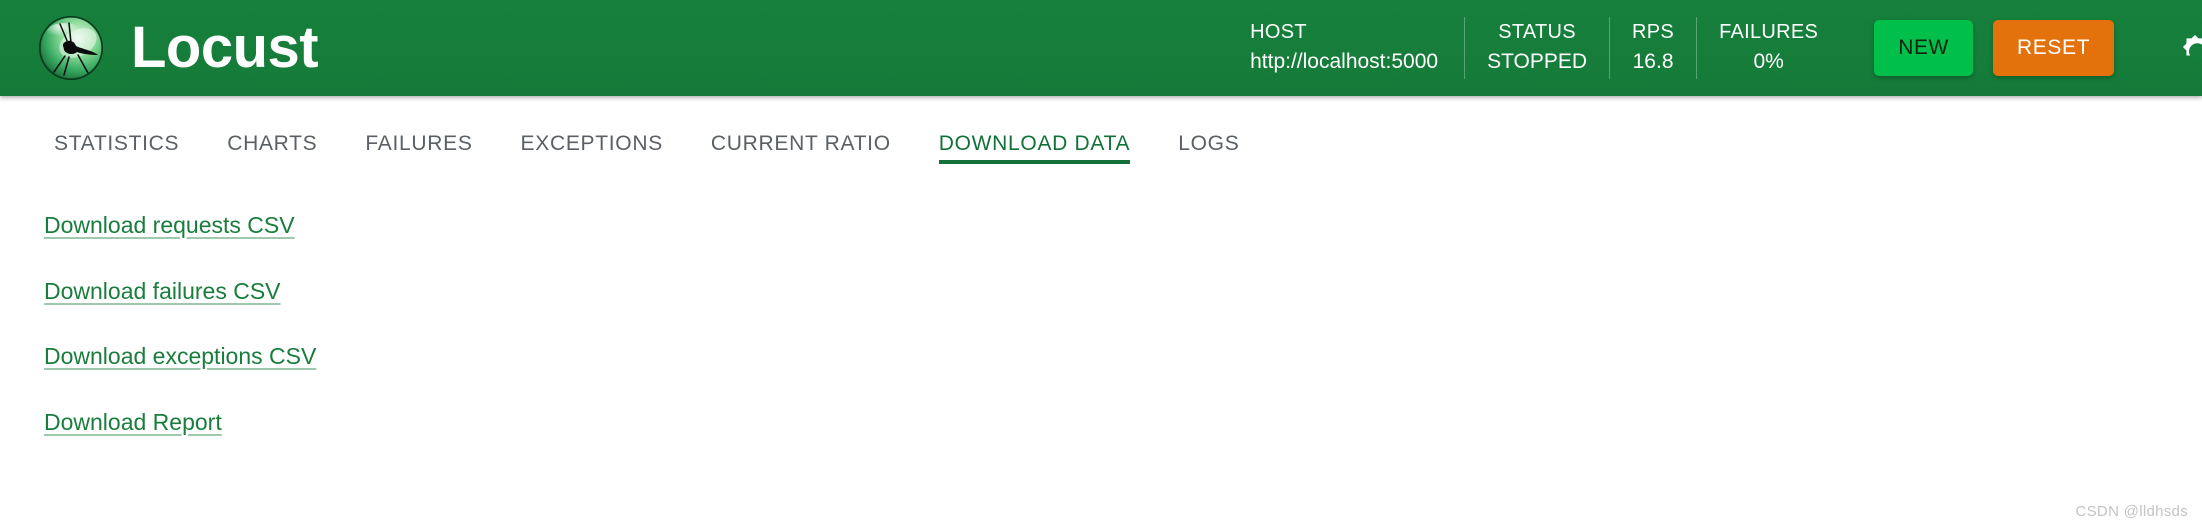 This screenshot has width=2202, height=526. Describe the element at coordinates (133, 423) in the screenshot. I see `download-report-link: Download Report` at that location.